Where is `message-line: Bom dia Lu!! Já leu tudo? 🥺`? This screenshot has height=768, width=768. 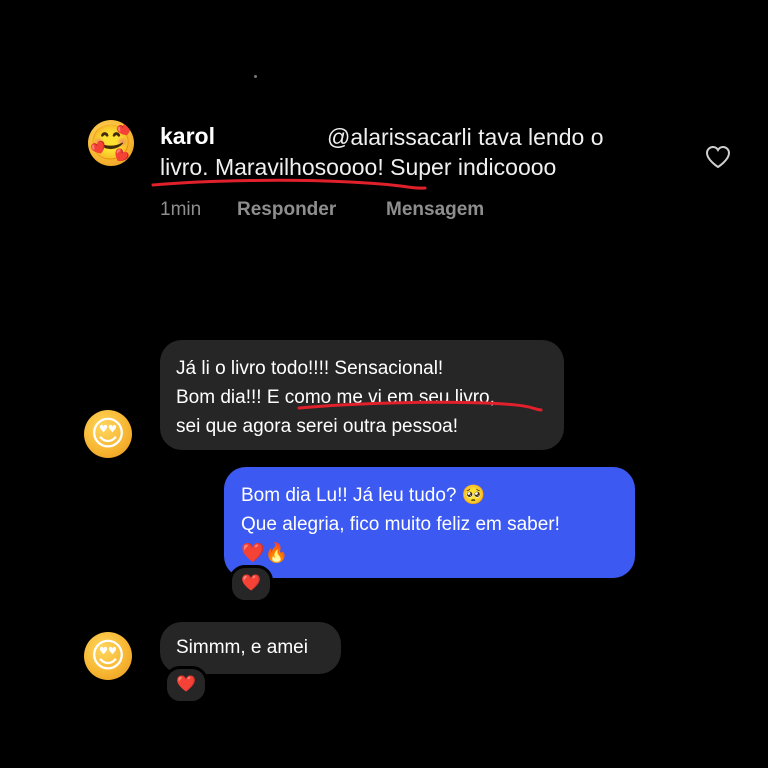
message-line: Bom dia Lu!! Já leu tudo? 🥺 is located at coordinates (363, 495).